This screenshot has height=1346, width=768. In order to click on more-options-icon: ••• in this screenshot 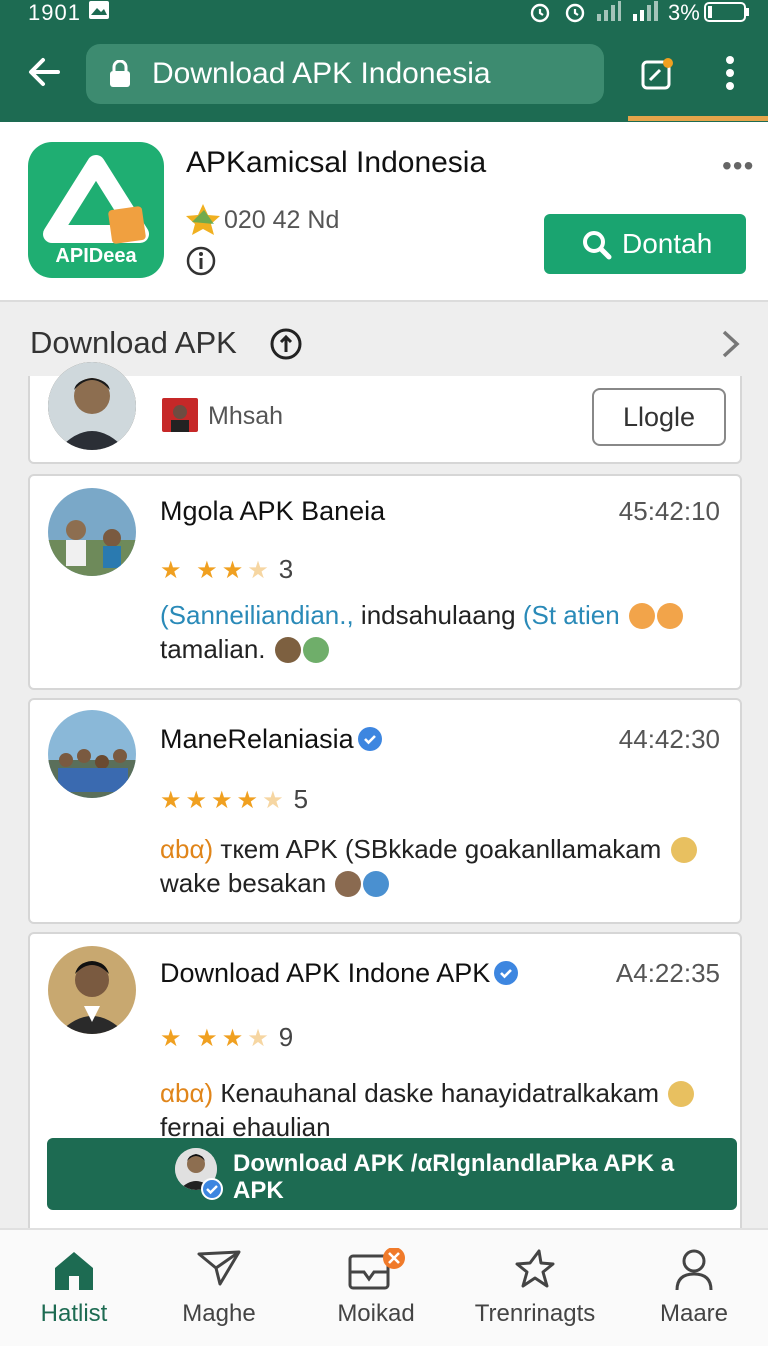, I will do `click(738, 166)`.